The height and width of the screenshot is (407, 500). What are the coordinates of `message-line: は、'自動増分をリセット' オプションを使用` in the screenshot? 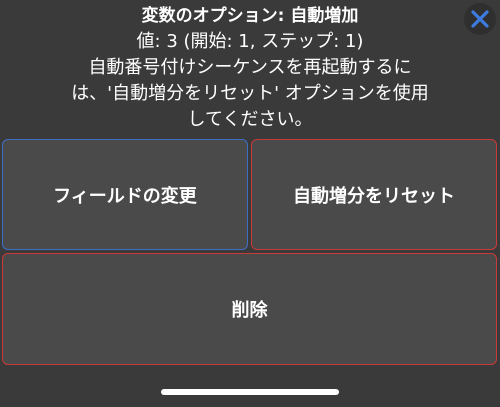 It's located at (250, 93).